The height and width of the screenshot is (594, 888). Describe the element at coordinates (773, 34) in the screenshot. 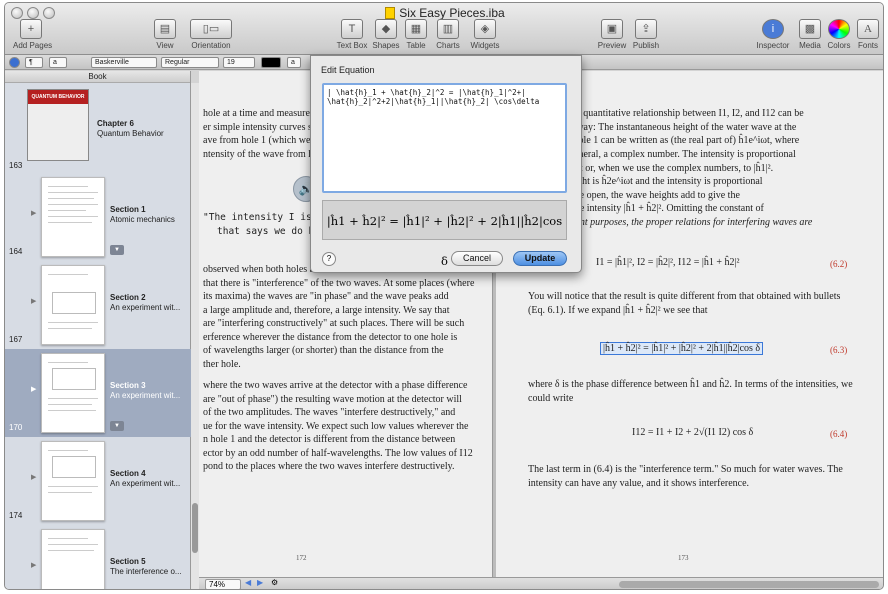

I see `inspector-button: i Inspector` at that location.